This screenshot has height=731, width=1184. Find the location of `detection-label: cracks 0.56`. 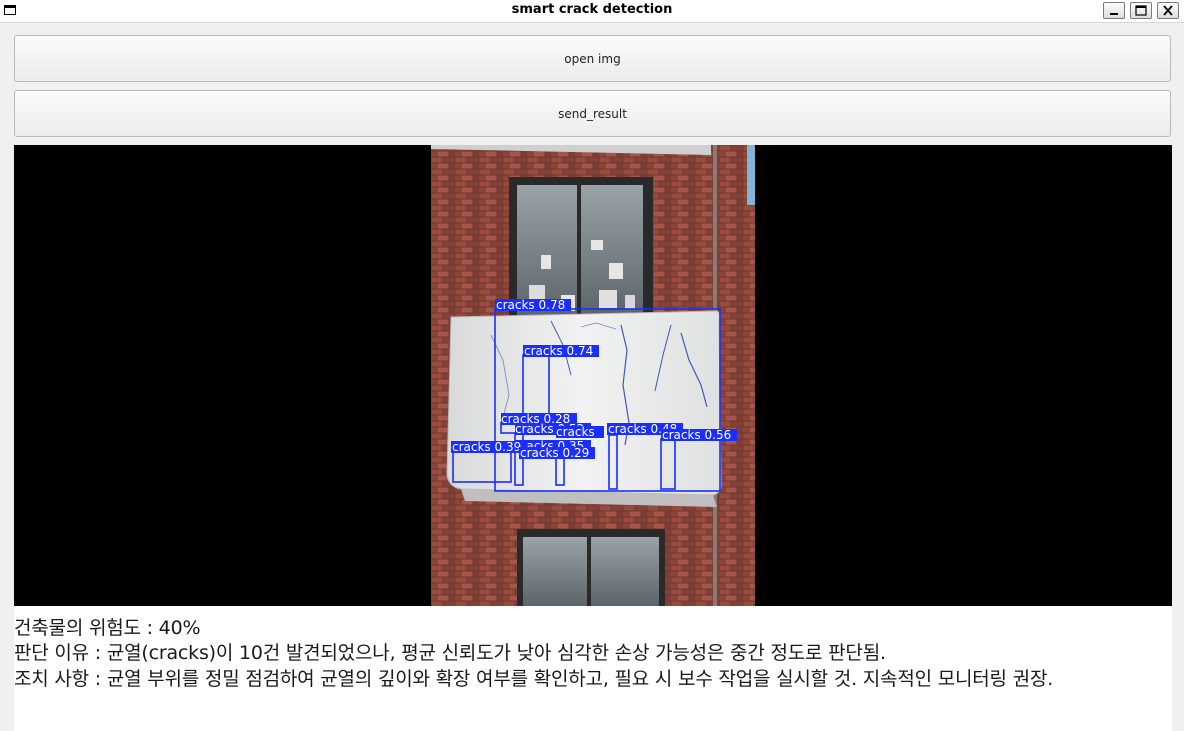

detection-label: cracks 0.56 is located at coordinates (696, 435).